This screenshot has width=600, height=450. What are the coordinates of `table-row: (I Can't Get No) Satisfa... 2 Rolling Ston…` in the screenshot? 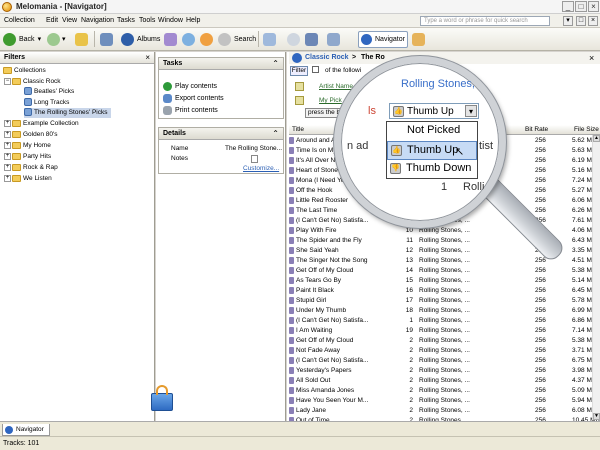 It's located at (444, 361).